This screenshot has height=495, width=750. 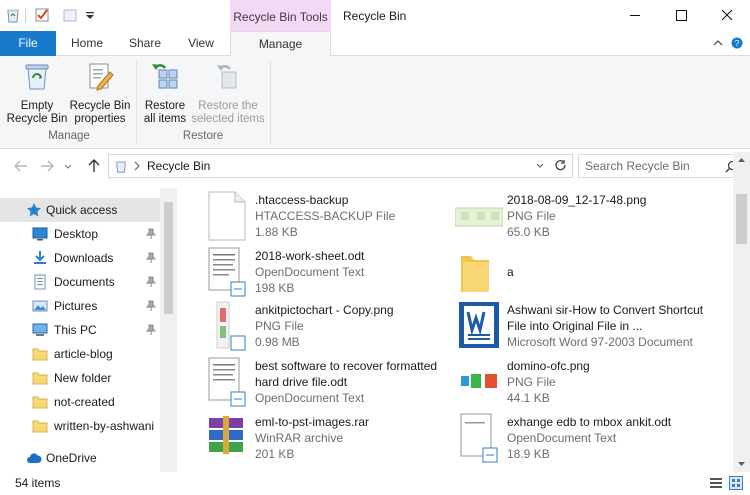 I want to click on help-icon: ?, so click(x=737, y=43).